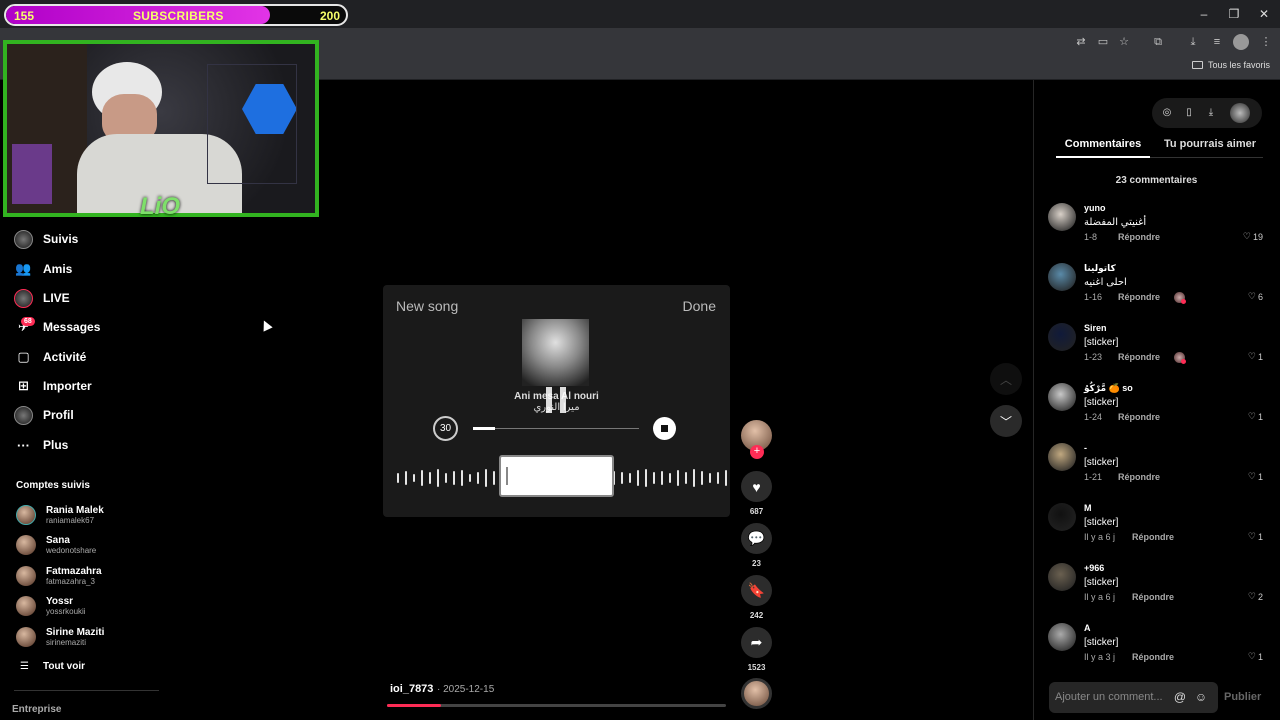 This screenshot has height=720, width=1280. What do you see at coordinates (1180, 697) in the screenshot?
I see `mention-icon: @` at bounding box center [1180, 697].